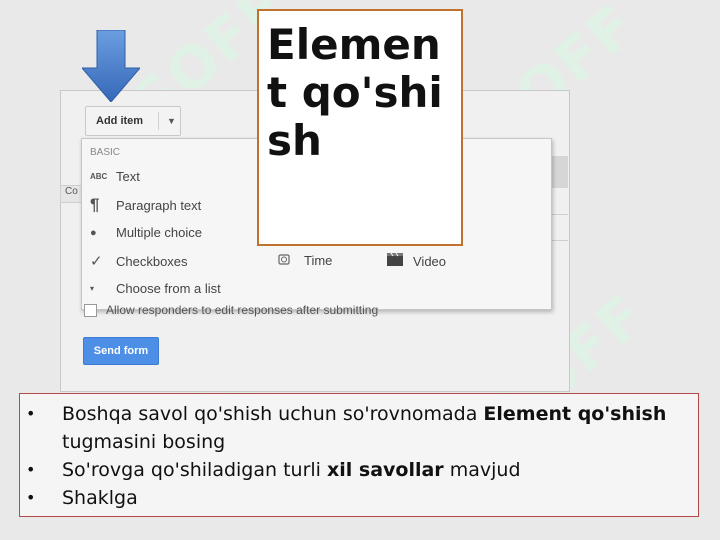  I want to click on bullet-text: Shaklga, so click(100, 498).